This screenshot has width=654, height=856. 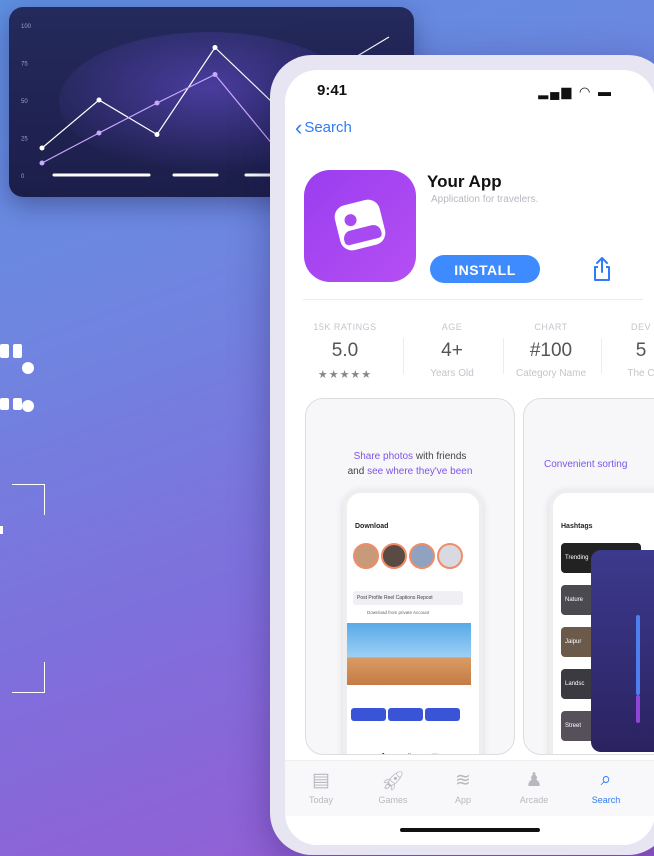 I want to click on tab-label: Games, so click(x=393, y=800).